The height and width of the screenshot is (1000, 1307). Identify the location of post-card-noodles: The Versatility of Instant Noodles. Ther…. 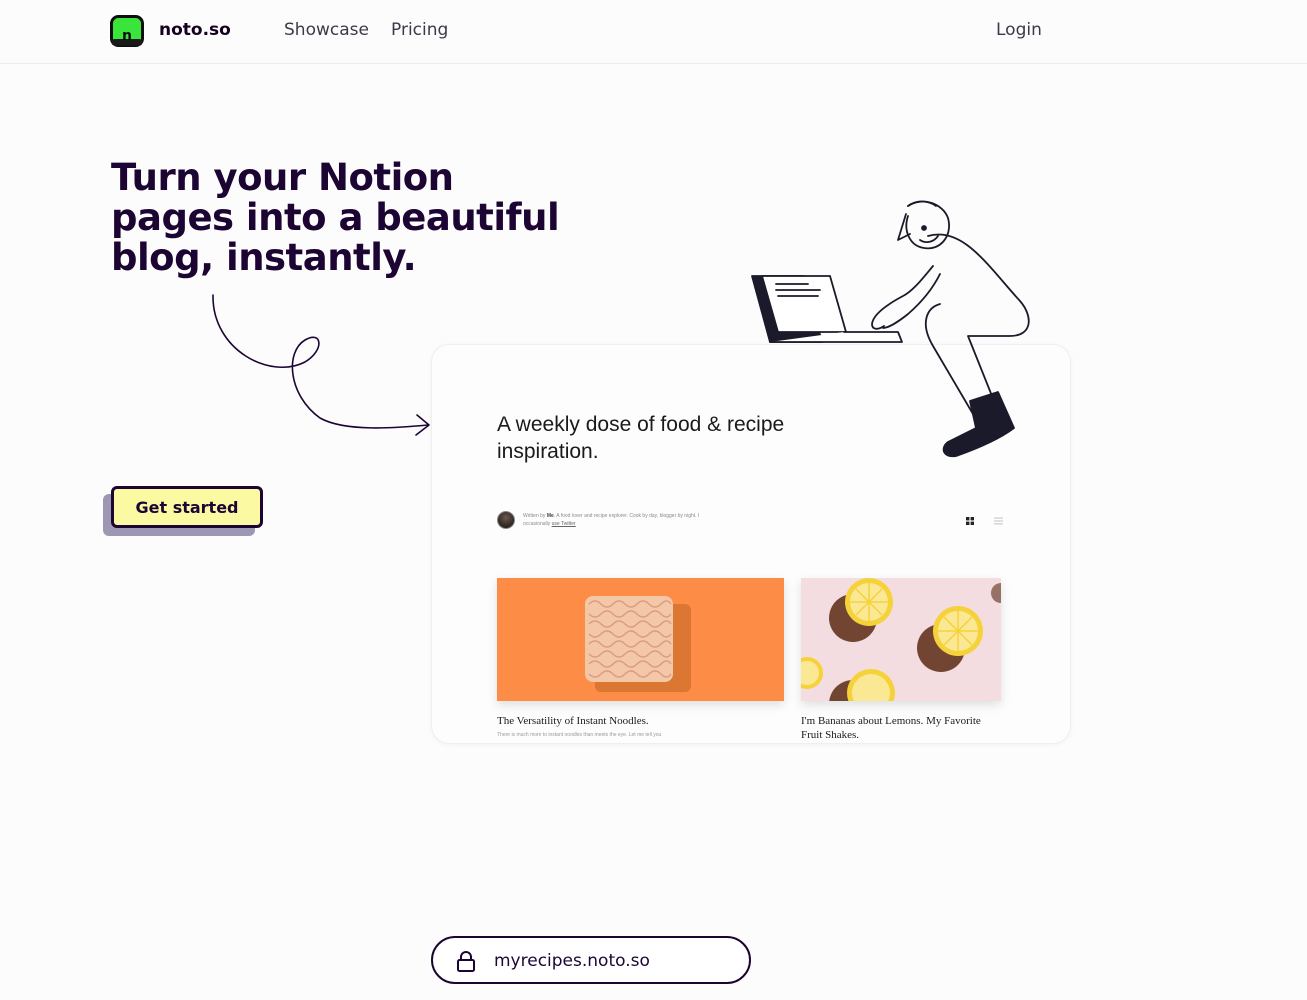
(640, 658).